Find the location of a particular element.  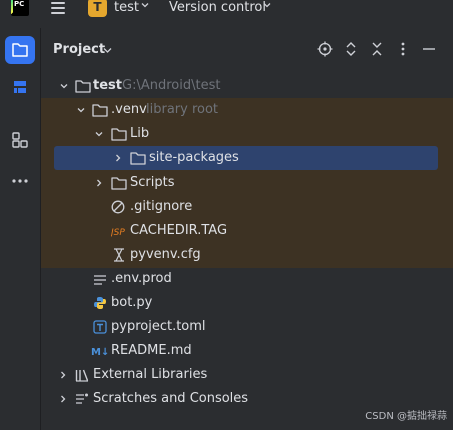

version-control-menu: Version control is located at coordinates (217, 7).